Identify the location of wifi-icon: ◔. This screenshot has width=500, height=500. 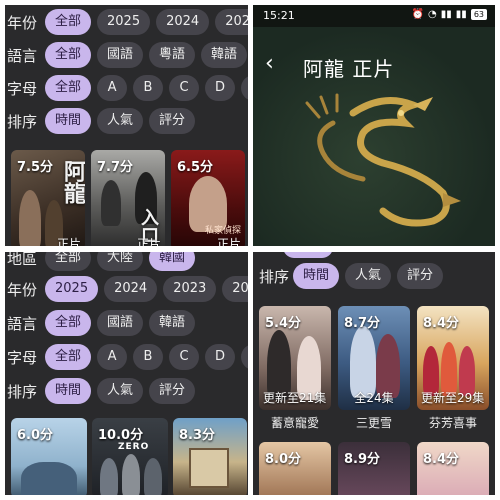
(432, 14).